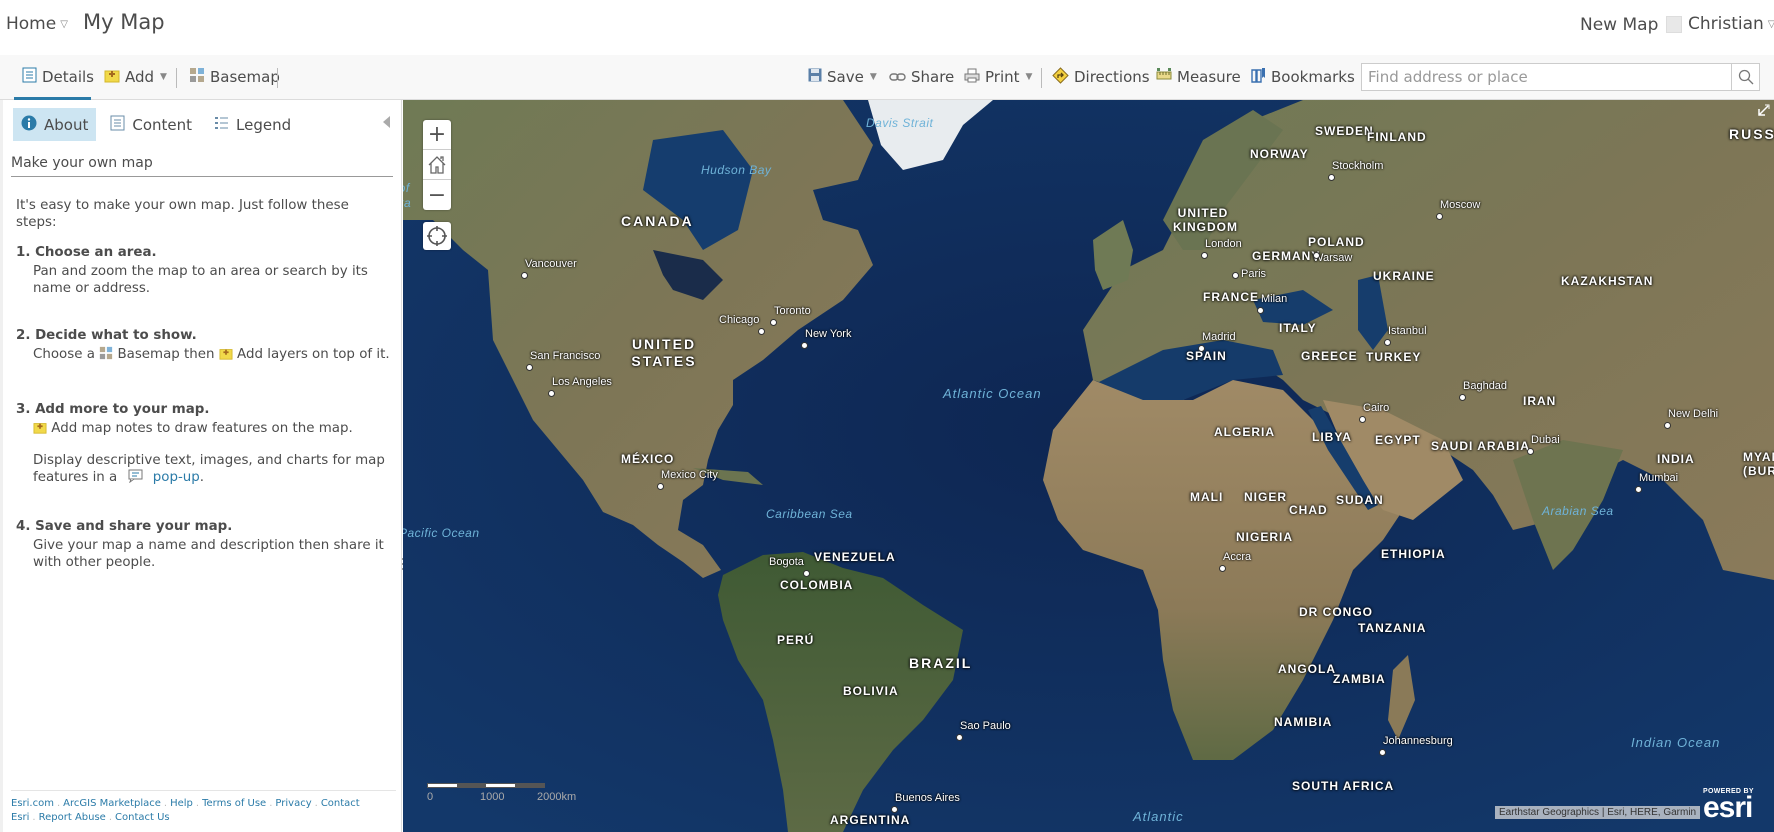  I want to click on step-text-part: ., so click(202, 477).